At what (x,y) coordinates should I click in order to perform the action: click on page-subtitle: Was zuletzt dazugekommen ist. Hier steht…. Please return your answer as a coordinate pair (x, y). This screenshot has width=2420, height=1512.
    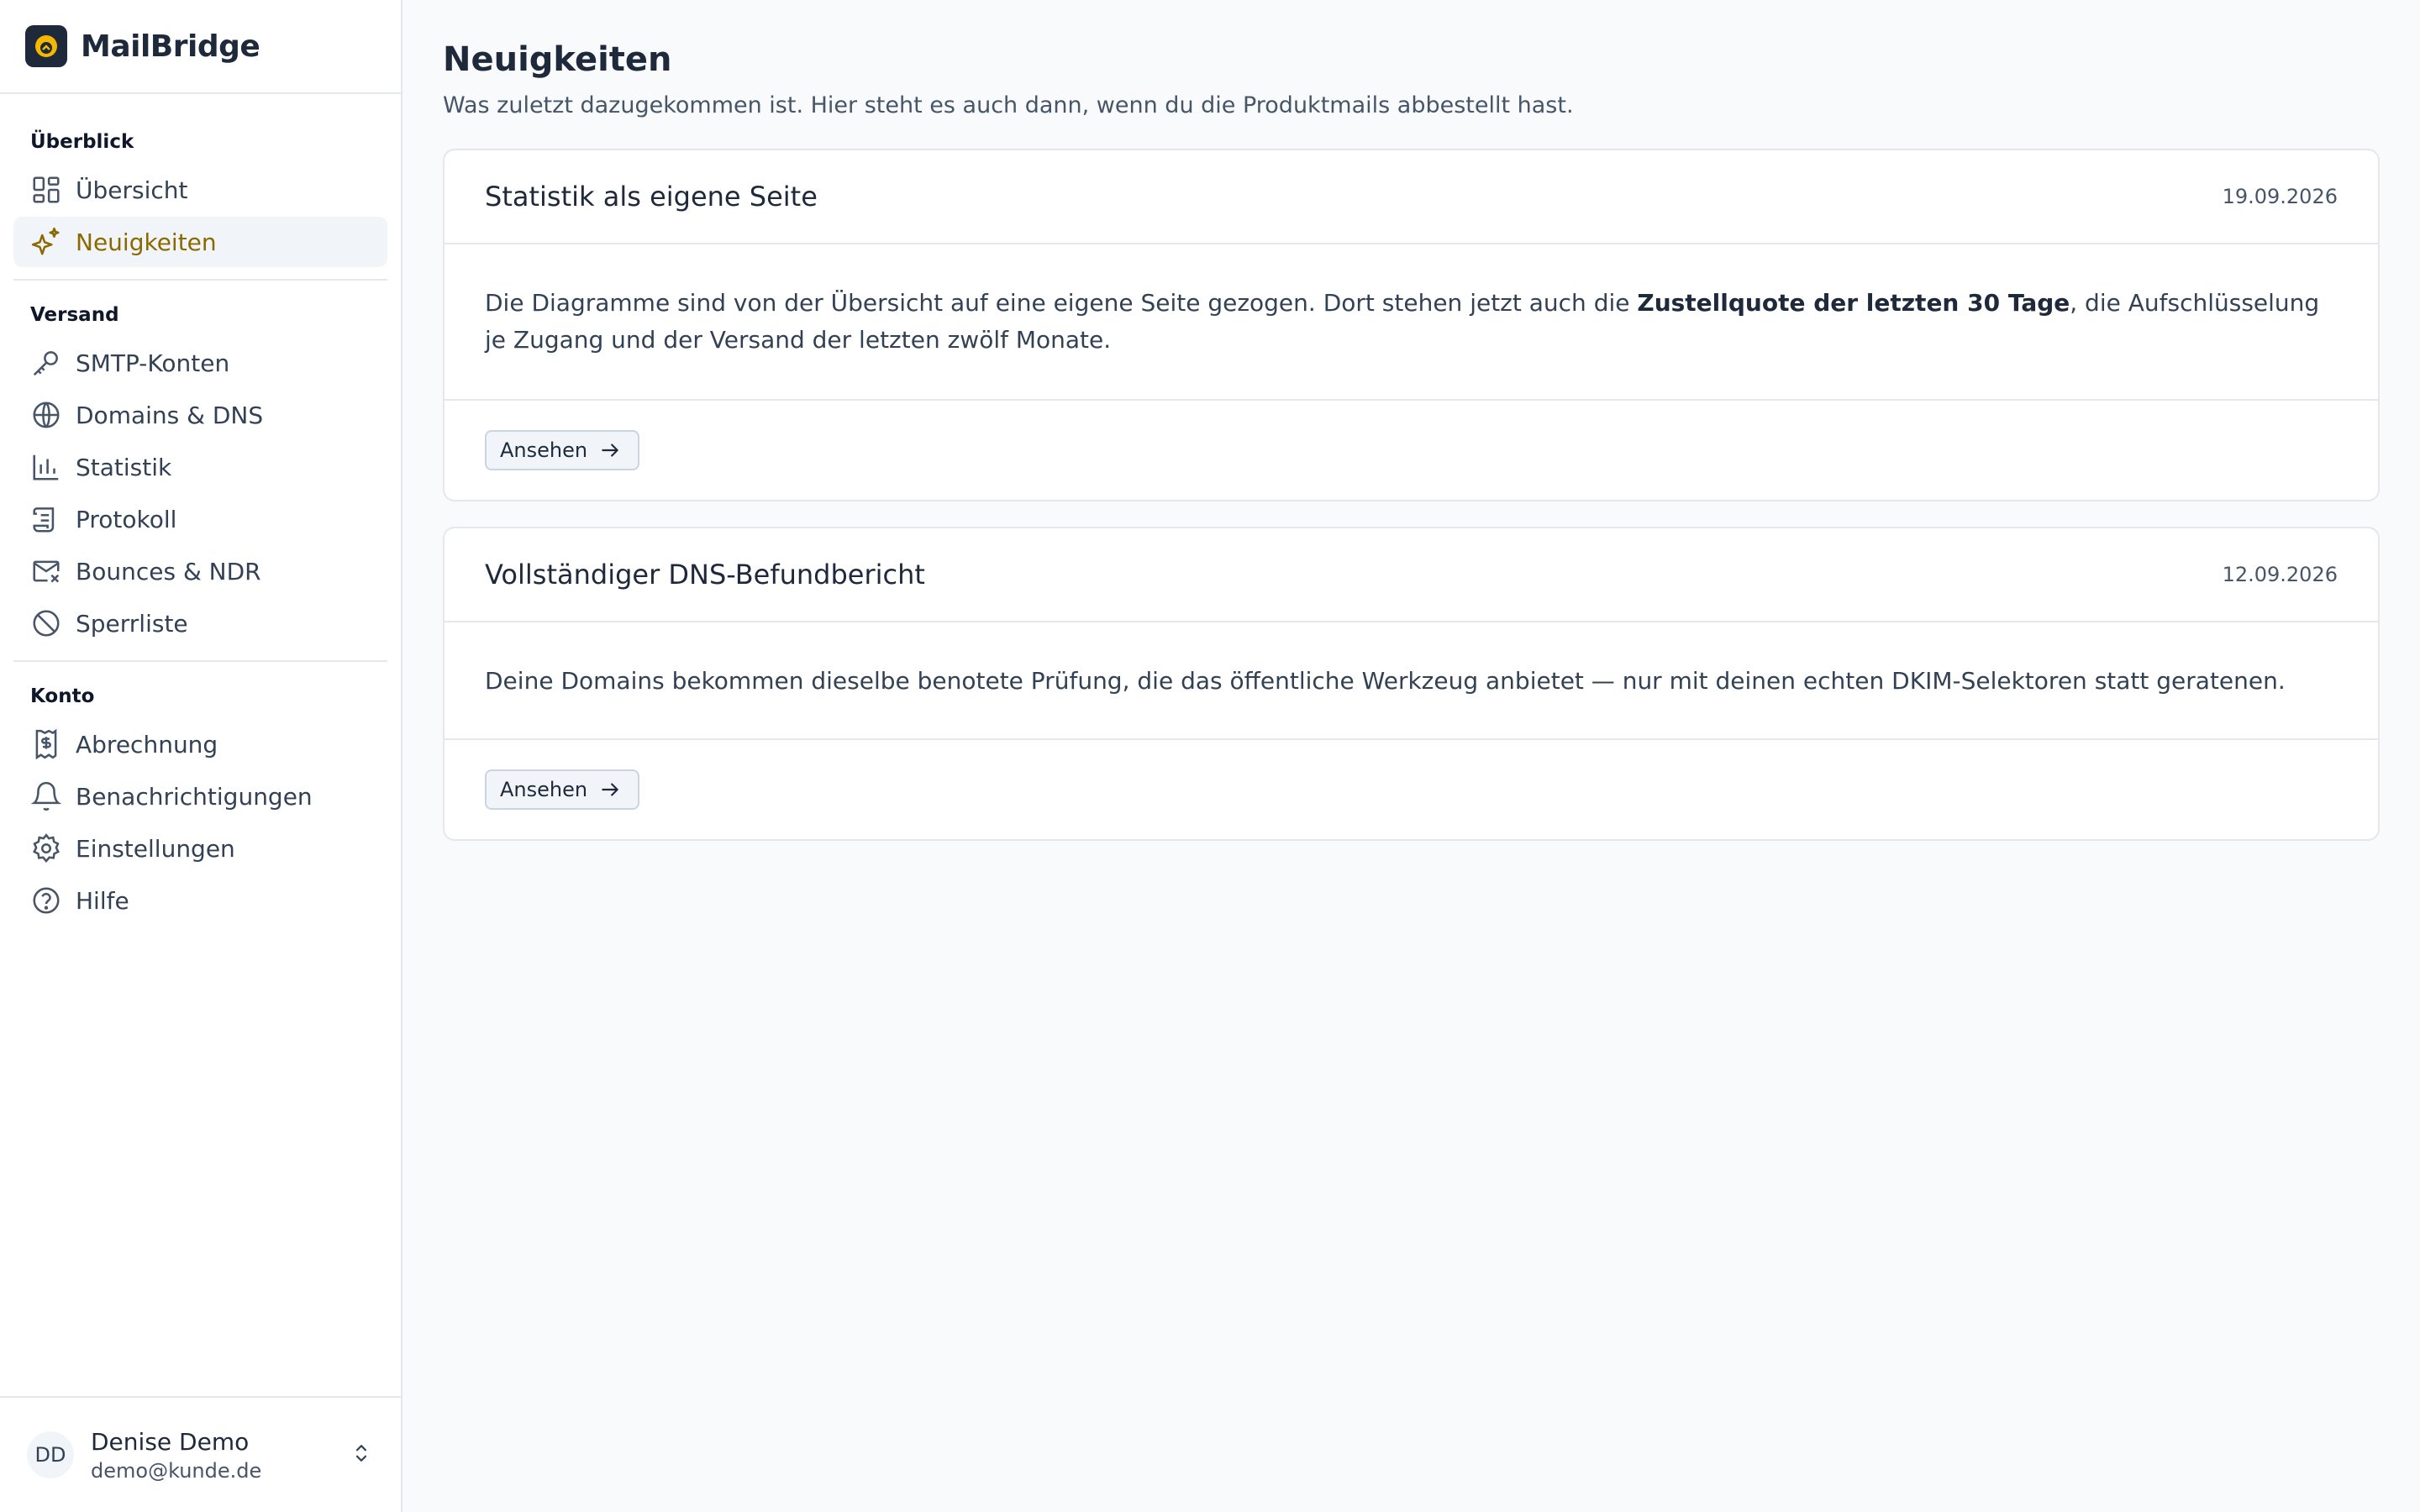
    Looking at the image, I should click on (1008, 105).